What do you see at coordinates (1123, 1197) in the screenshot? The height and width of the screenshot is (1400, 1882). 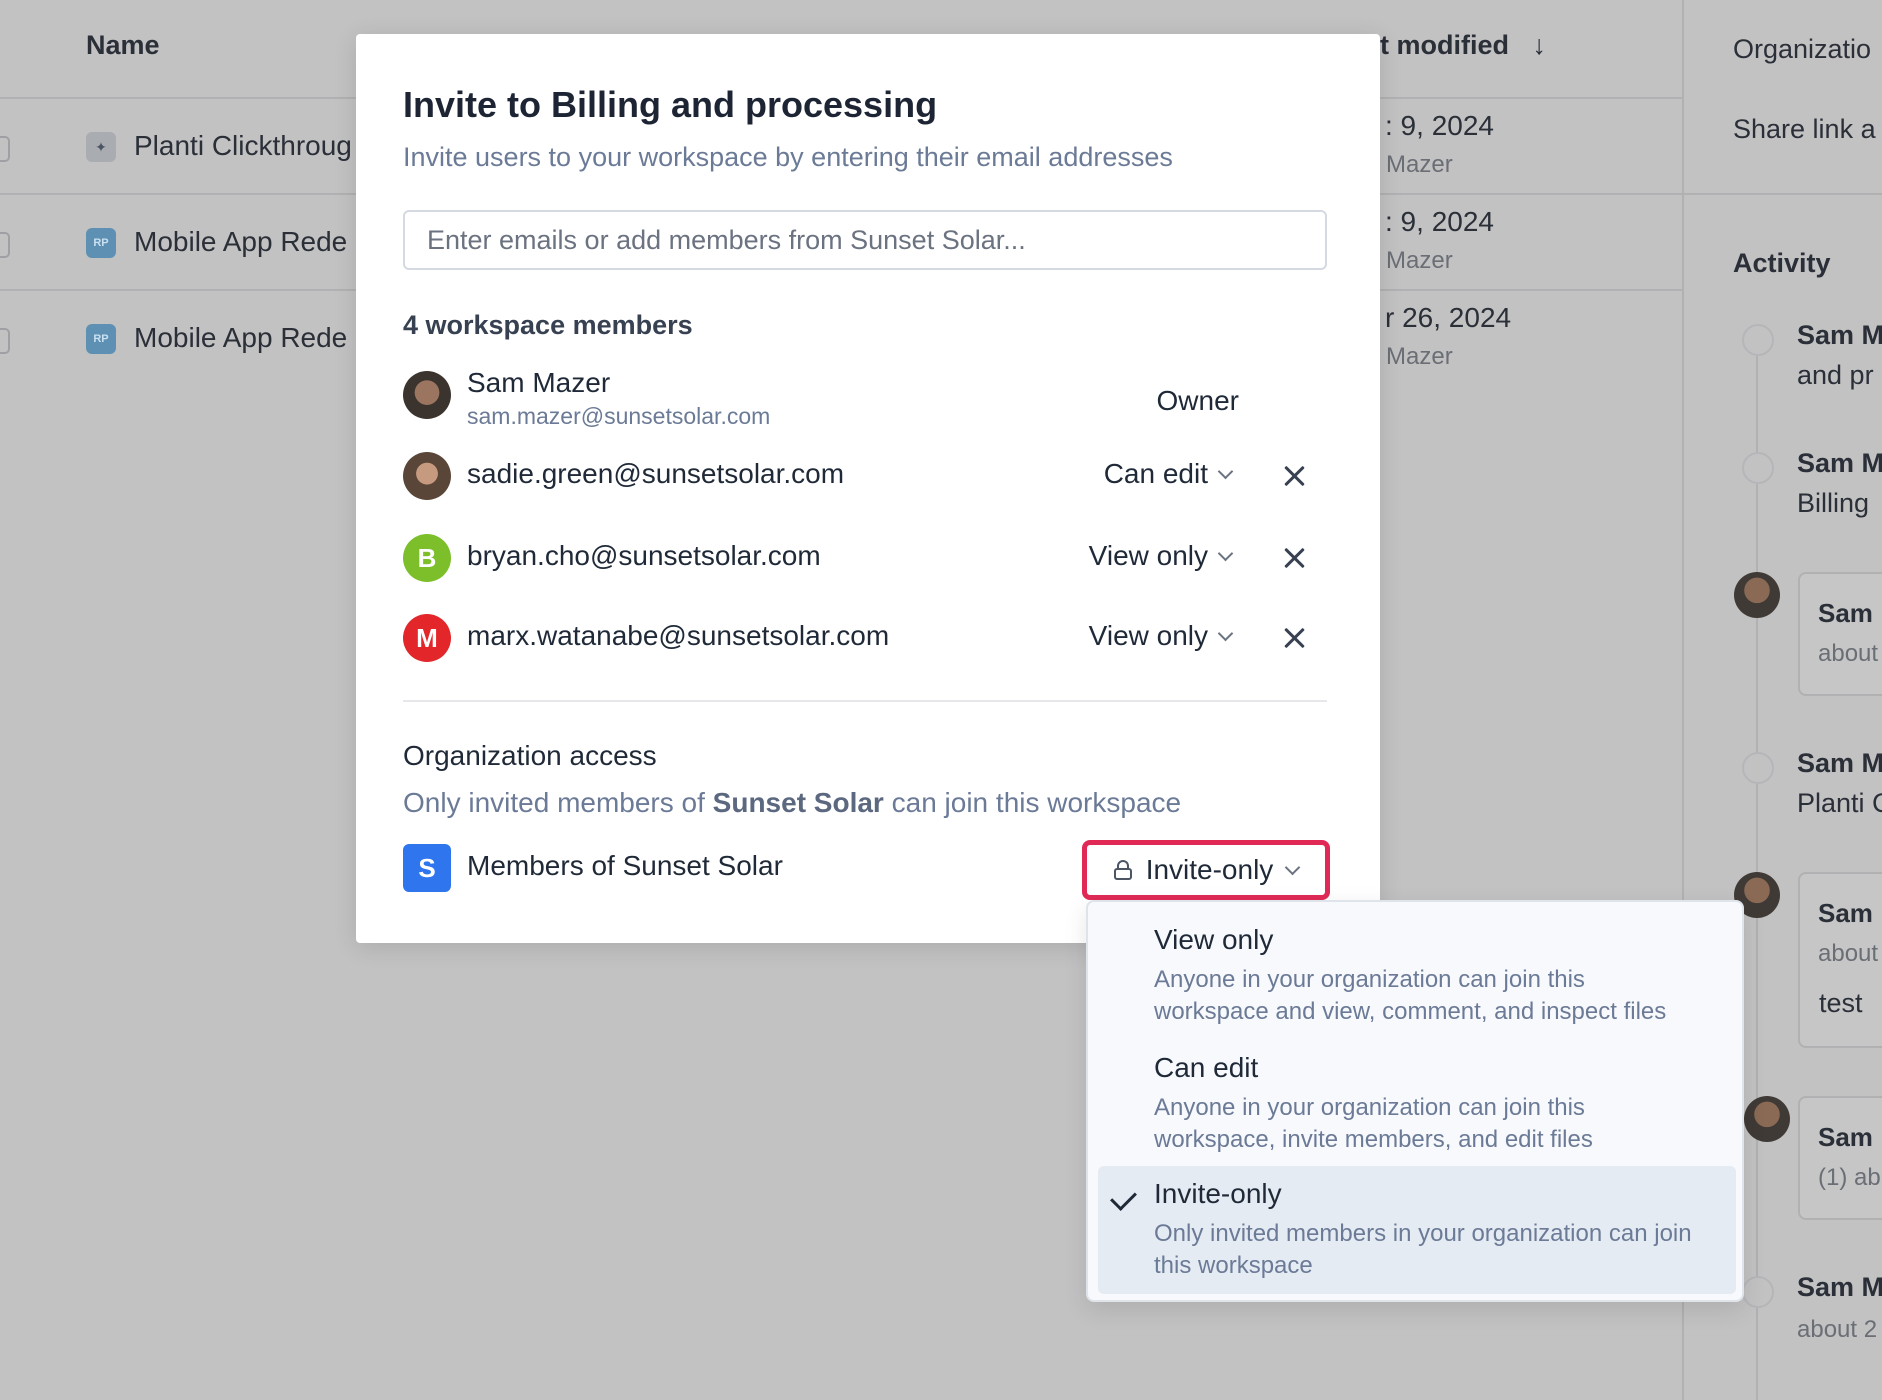 I see `checkmark-icon` at bounding box center [1123, 1197].